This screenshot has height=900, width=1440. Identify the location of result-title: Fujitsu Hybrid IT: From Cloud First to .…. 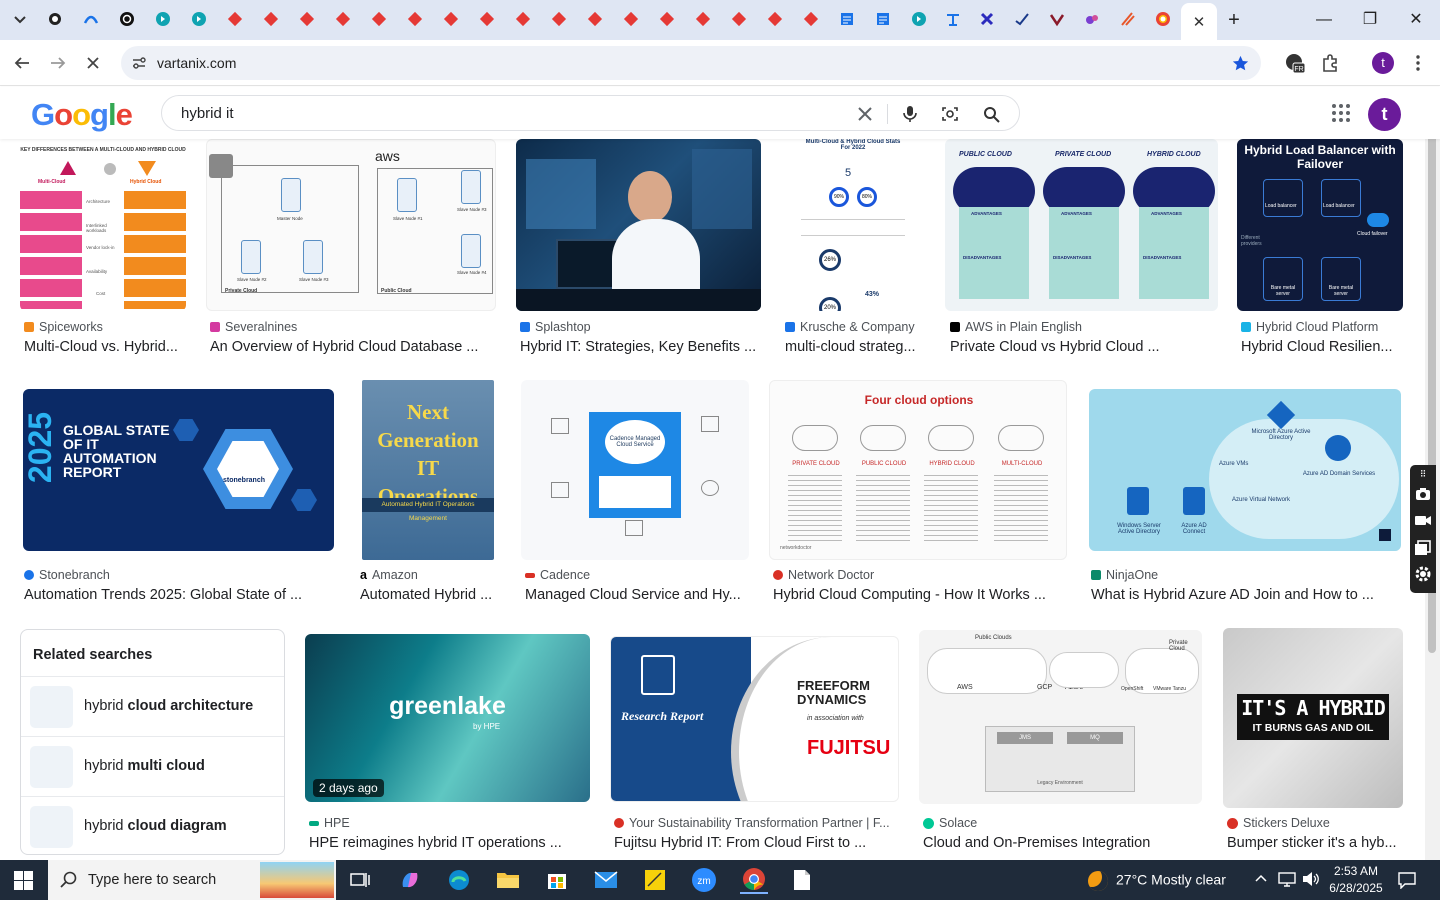
(756, 843).